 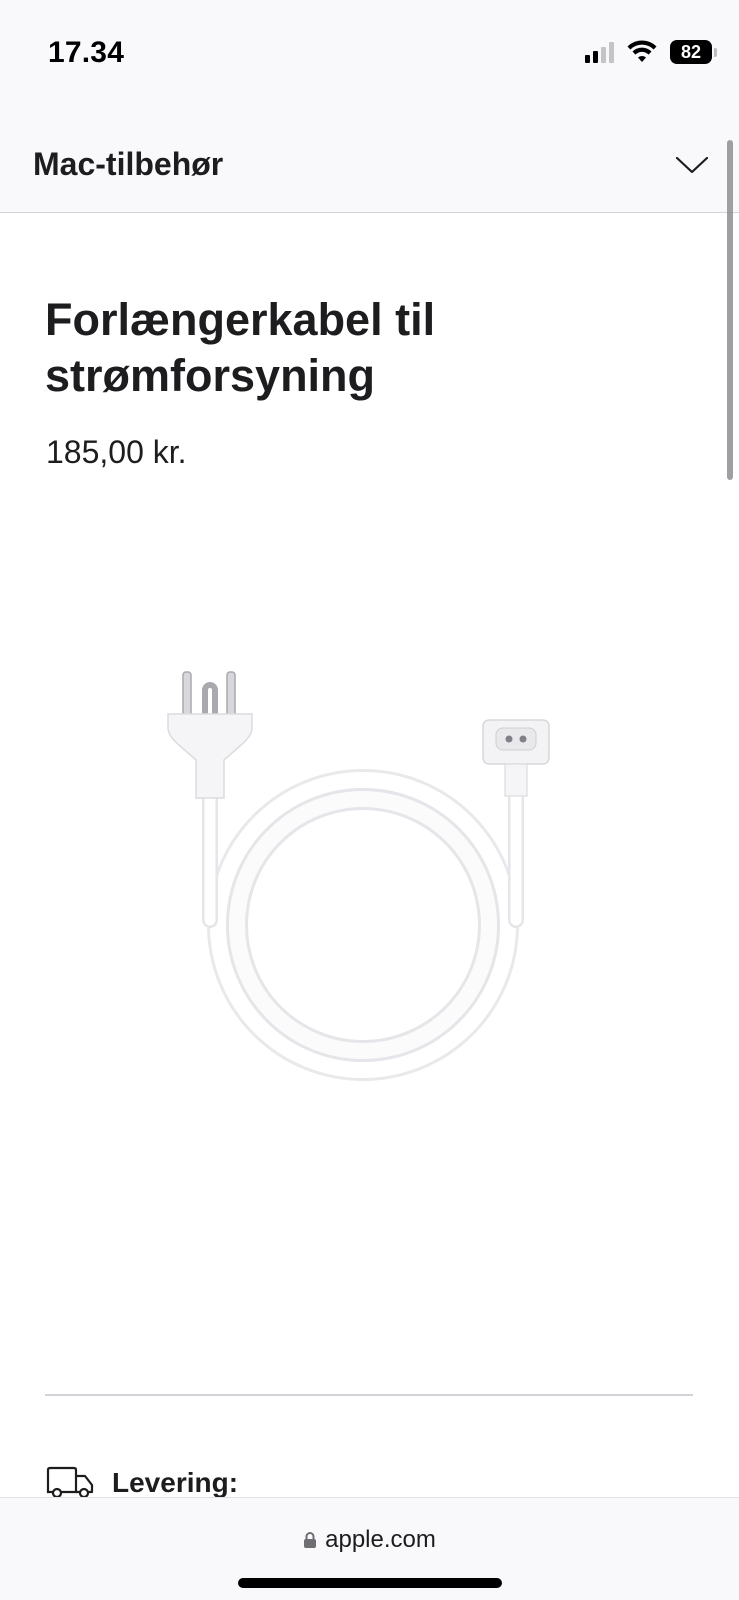 What do you see at coordinates (370, 1583) in the screenshot?
I see `home-indicator` at bounding box center [370, 1583].